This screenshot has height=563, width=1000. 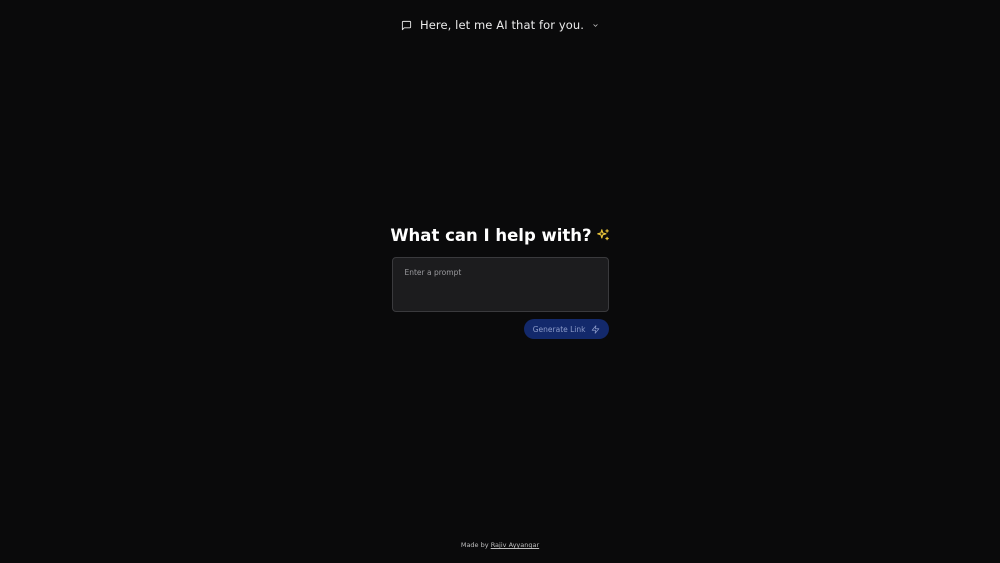 I want to click on chat-bubble-icon, so click(x=406, y=25).